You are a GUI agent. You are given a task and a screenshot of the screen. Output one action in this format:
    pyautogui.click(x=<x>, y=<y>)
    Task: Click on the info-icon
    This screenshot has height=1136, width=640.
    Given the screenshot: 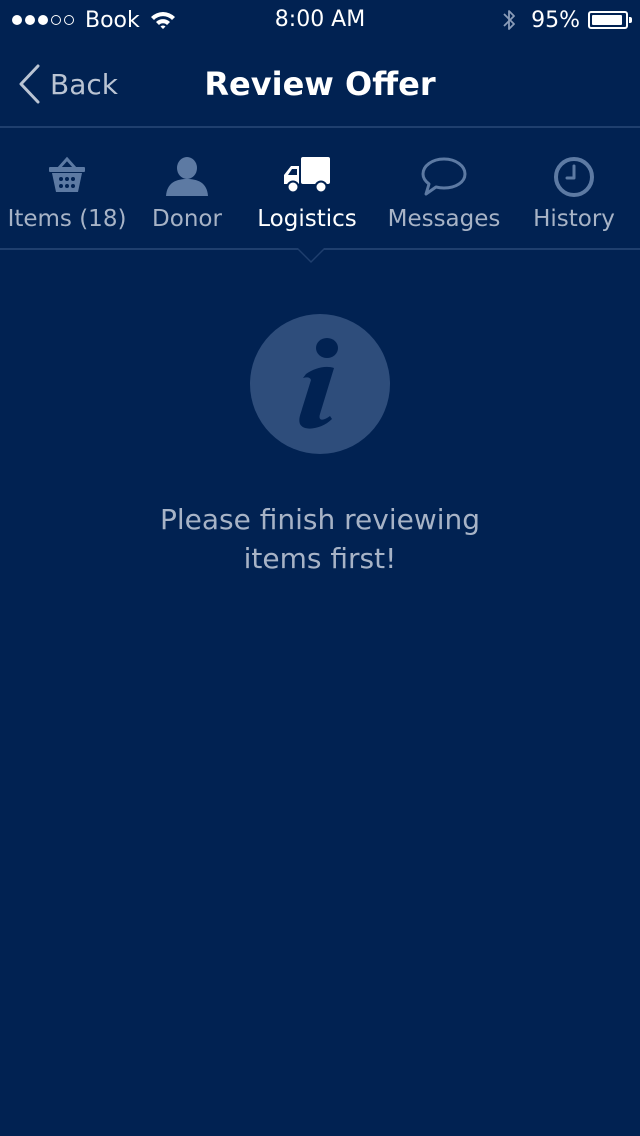 What is the action you would take?
    pyautogui.click(x=320, y=384)
    